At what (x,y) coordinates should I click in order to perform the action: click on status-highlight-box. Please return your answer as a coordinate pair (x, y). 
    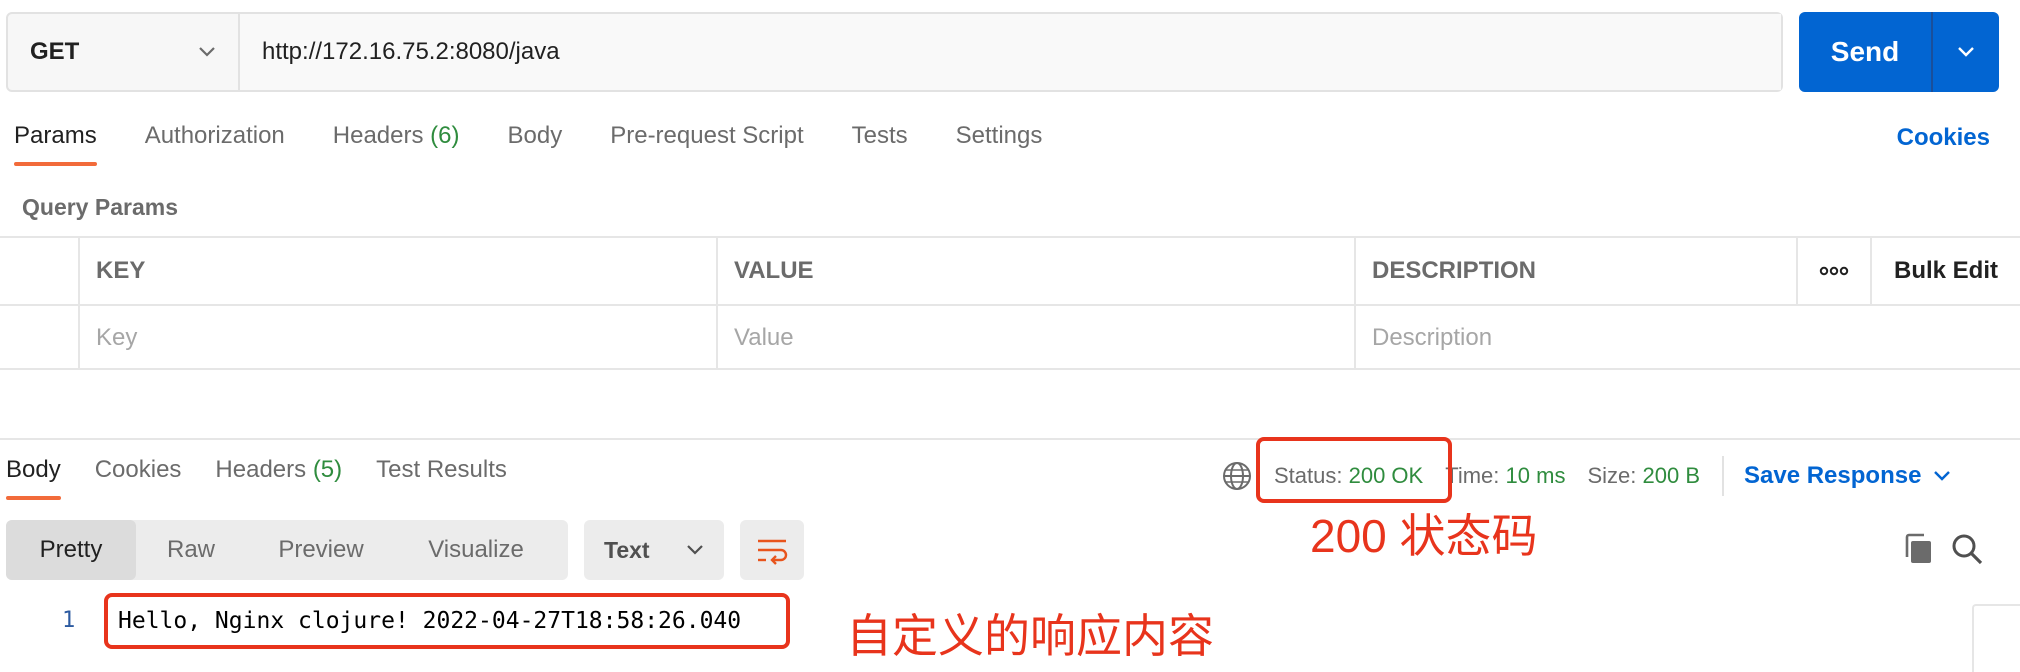
    Looking at the image, I should click on (1354, 470).